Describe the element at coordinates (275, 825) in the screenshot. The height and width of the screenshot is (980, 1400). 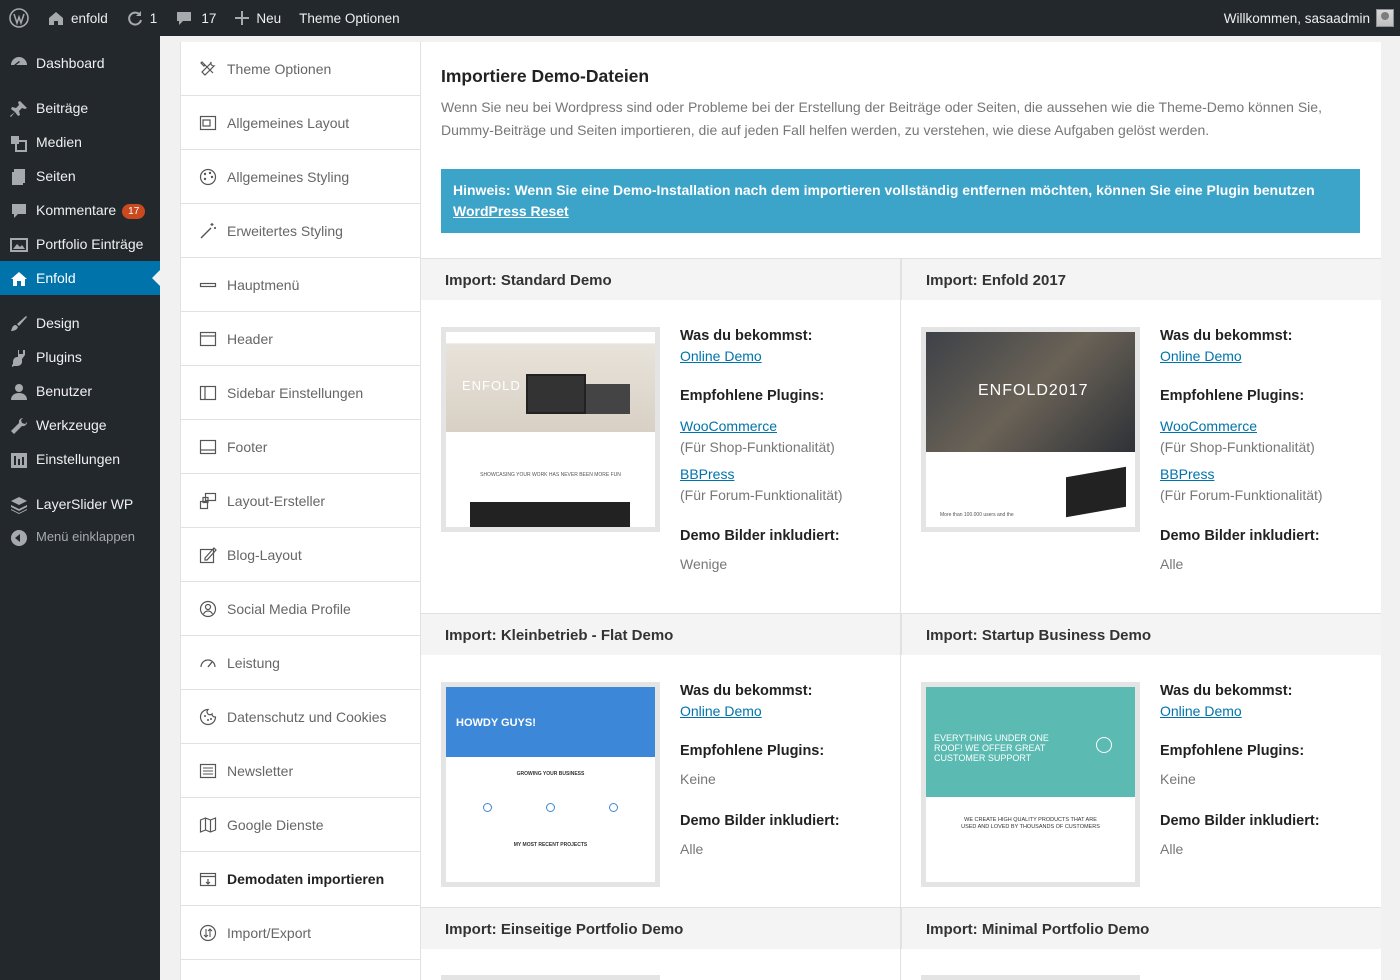
I see `options-nav-label: Google Dienste` at that location.